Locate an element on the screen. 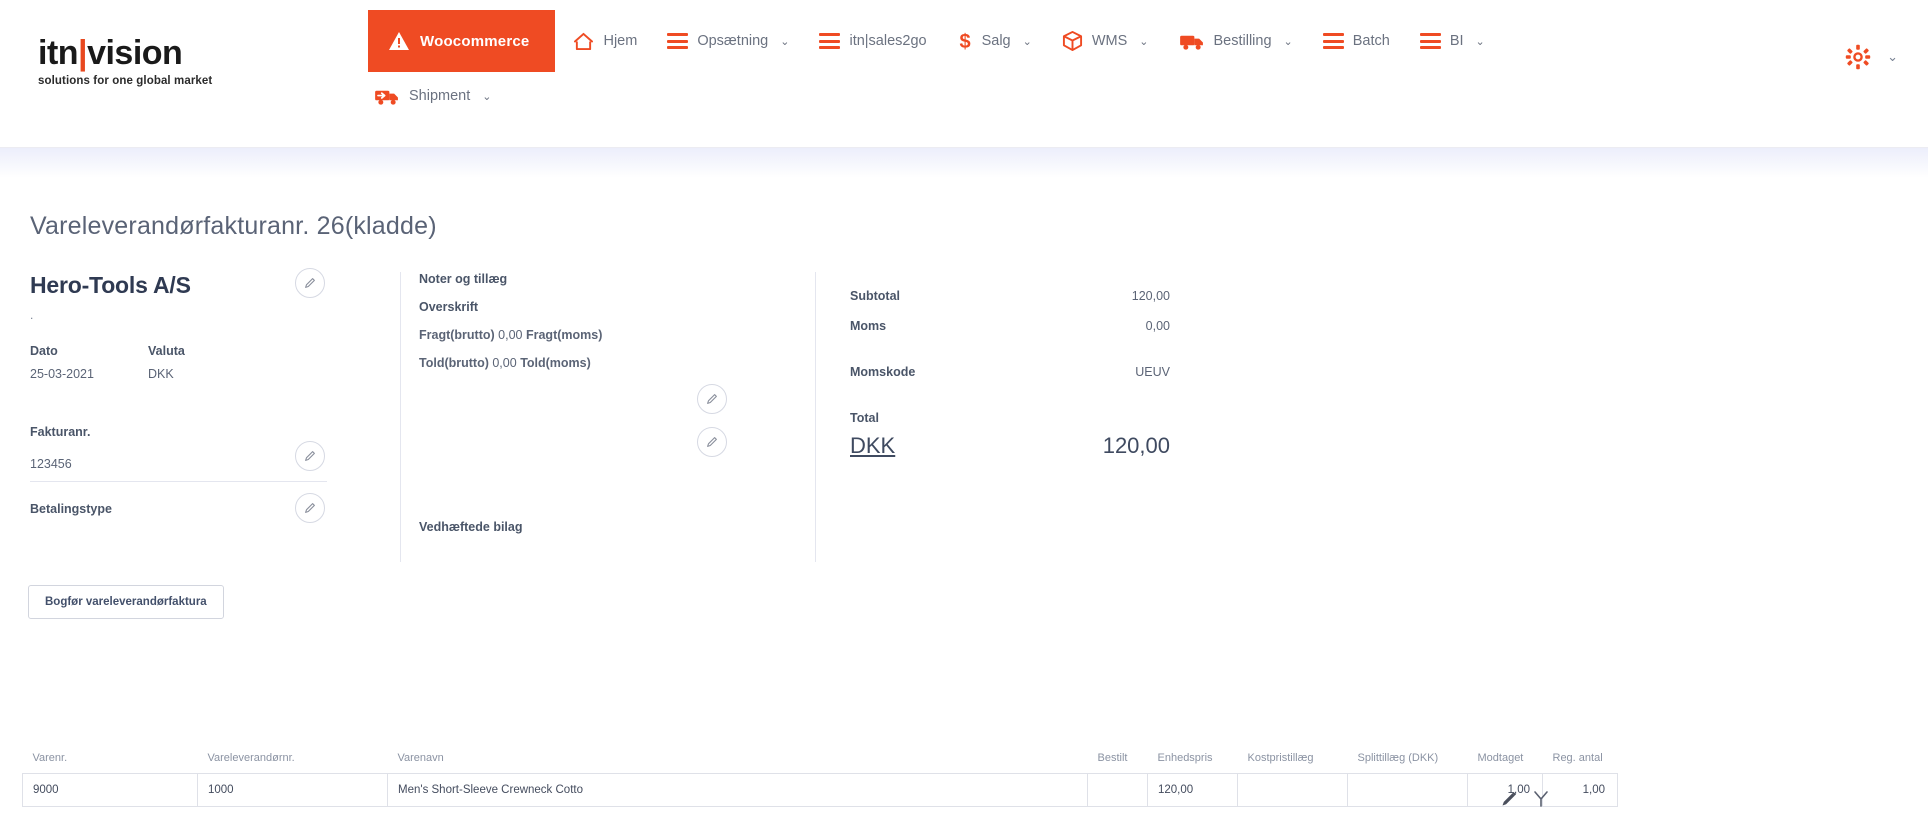 This screenshot has width=1928, height=840. settings-area: ⌄ is located at coordinates (1871, 57).